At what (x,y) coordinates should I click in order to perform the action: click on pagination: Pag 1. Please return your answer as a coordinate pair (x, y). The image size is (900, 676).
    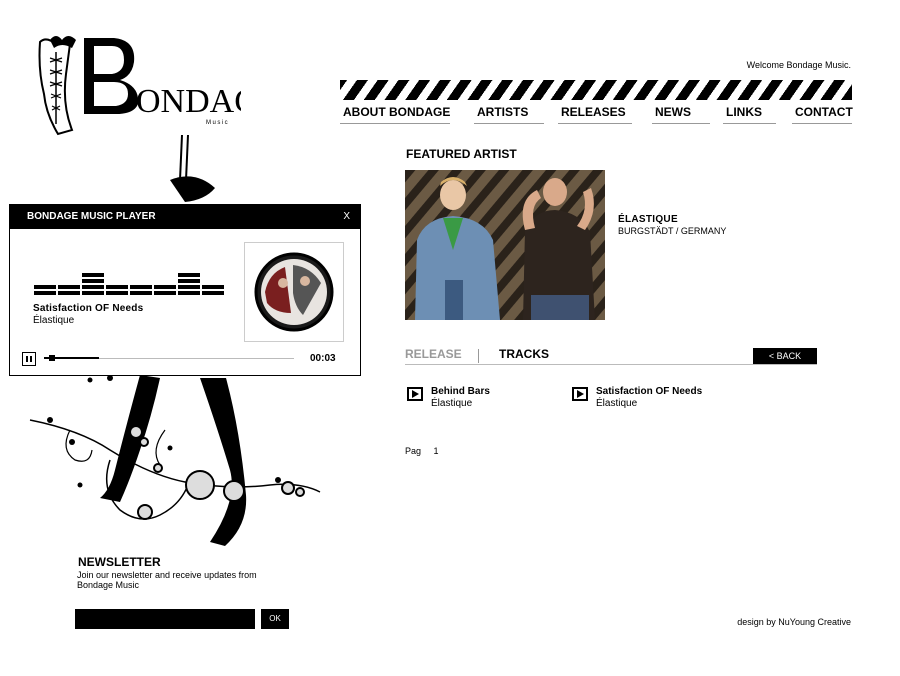
    Looking at the image, I should click on (427, 451).